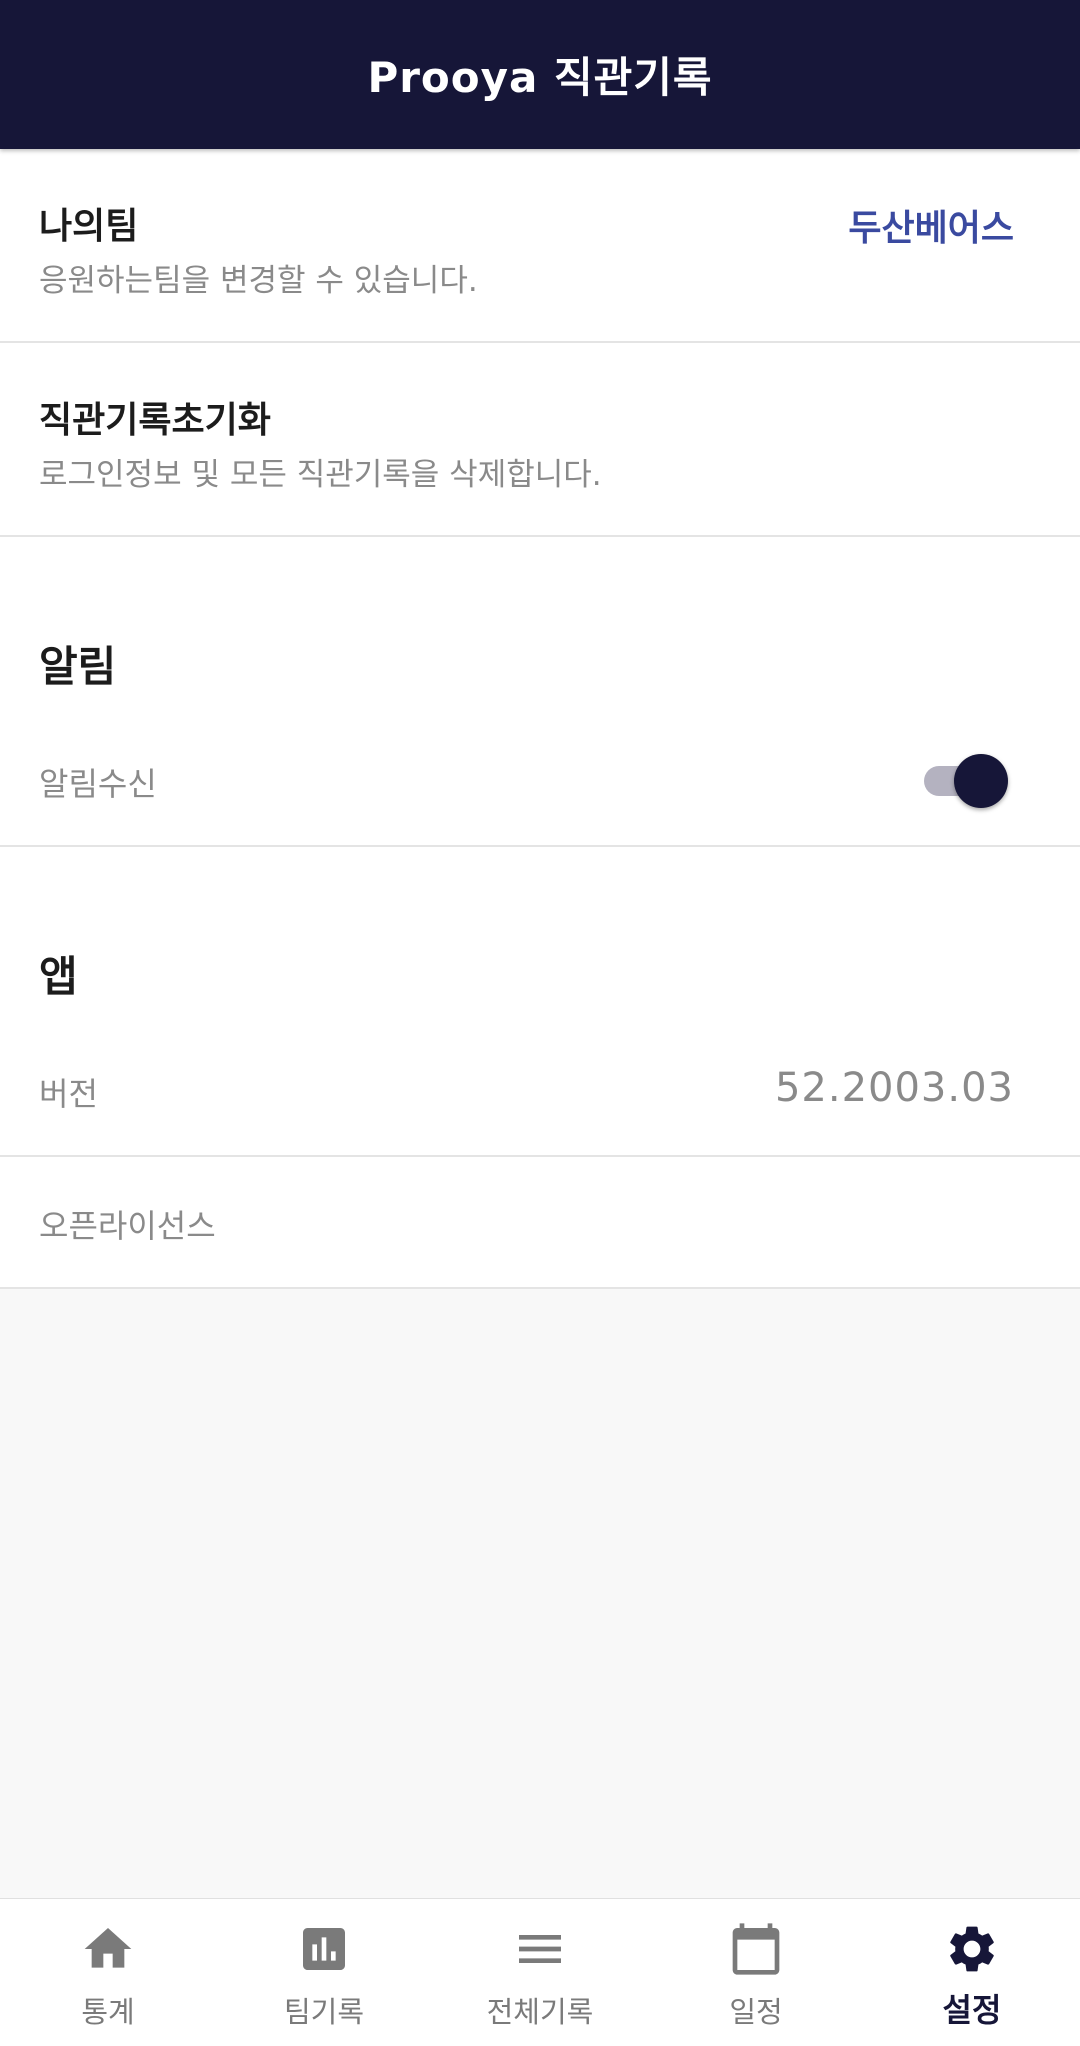 This screenshot has width=1080, height=2046. I want to click on nav-item-team-records: 팀기록, so click(324, 1972).